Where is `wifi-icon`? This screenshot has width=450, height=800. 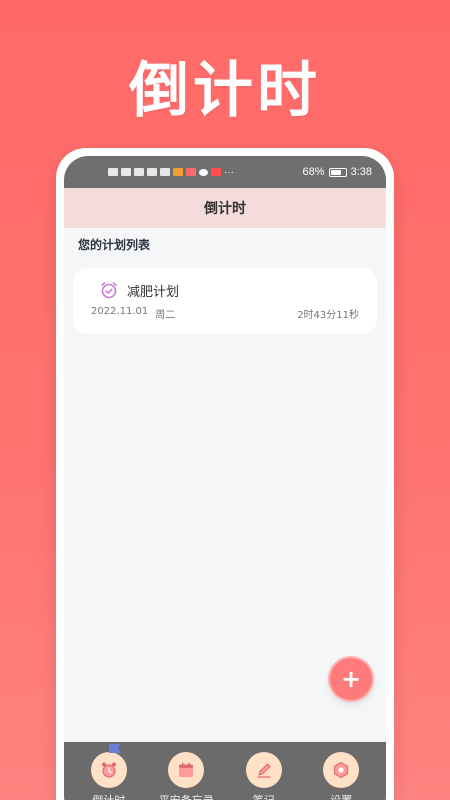
wifi-icon is located at coordinates (152, 172).